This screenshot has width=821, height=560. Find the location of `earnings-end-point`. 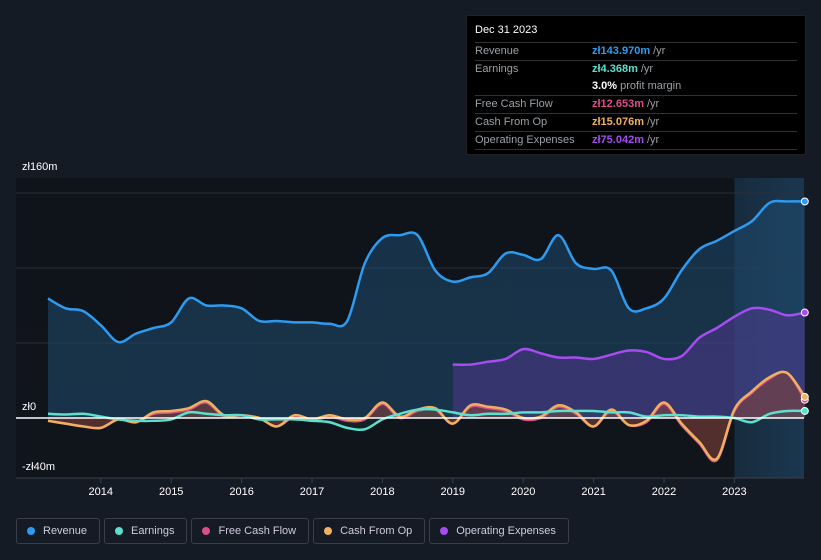

earnings-end-point is located at coordinates (804, 410).